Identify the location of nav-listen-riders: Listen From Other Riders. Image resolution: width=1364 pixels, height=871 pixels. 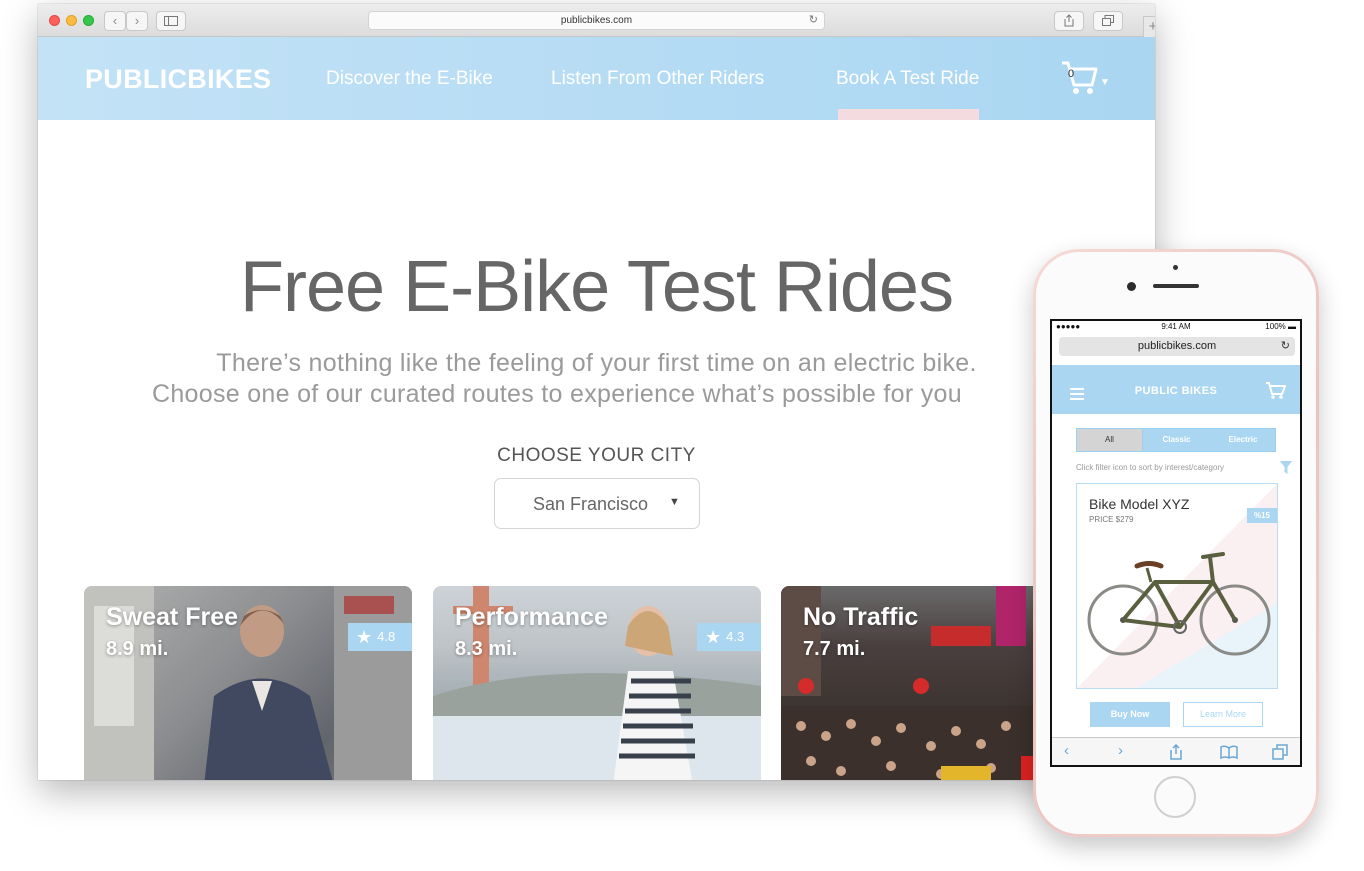
(657, 79).